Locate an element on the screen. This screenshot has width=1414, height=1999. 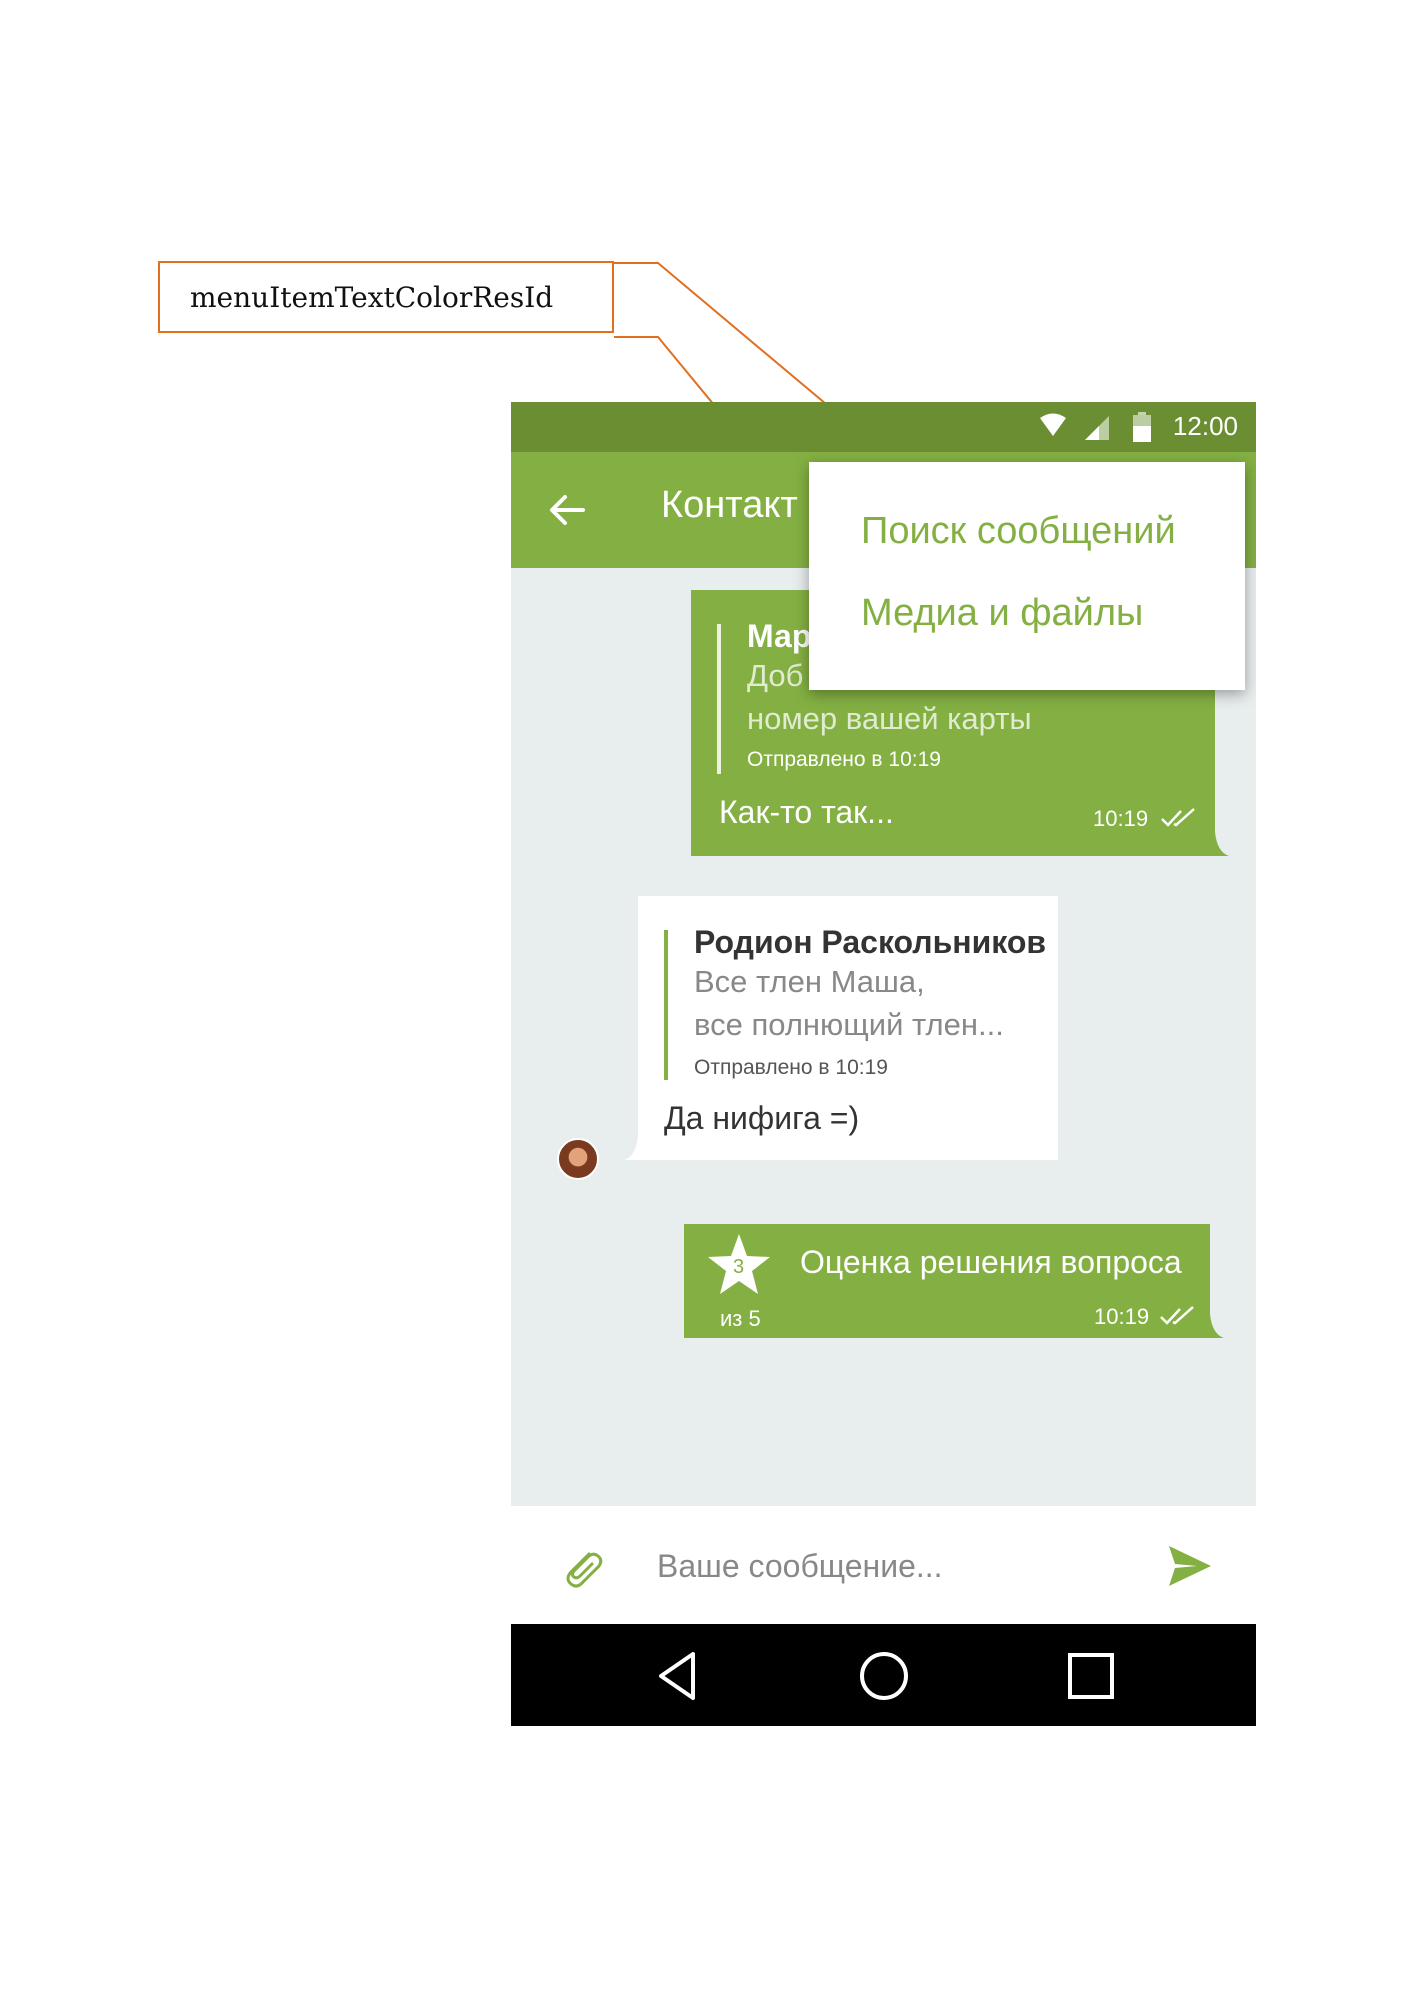
overflow-menu: Поиск сообщений Медиа и файлы is located at coordinates (1027, 576).